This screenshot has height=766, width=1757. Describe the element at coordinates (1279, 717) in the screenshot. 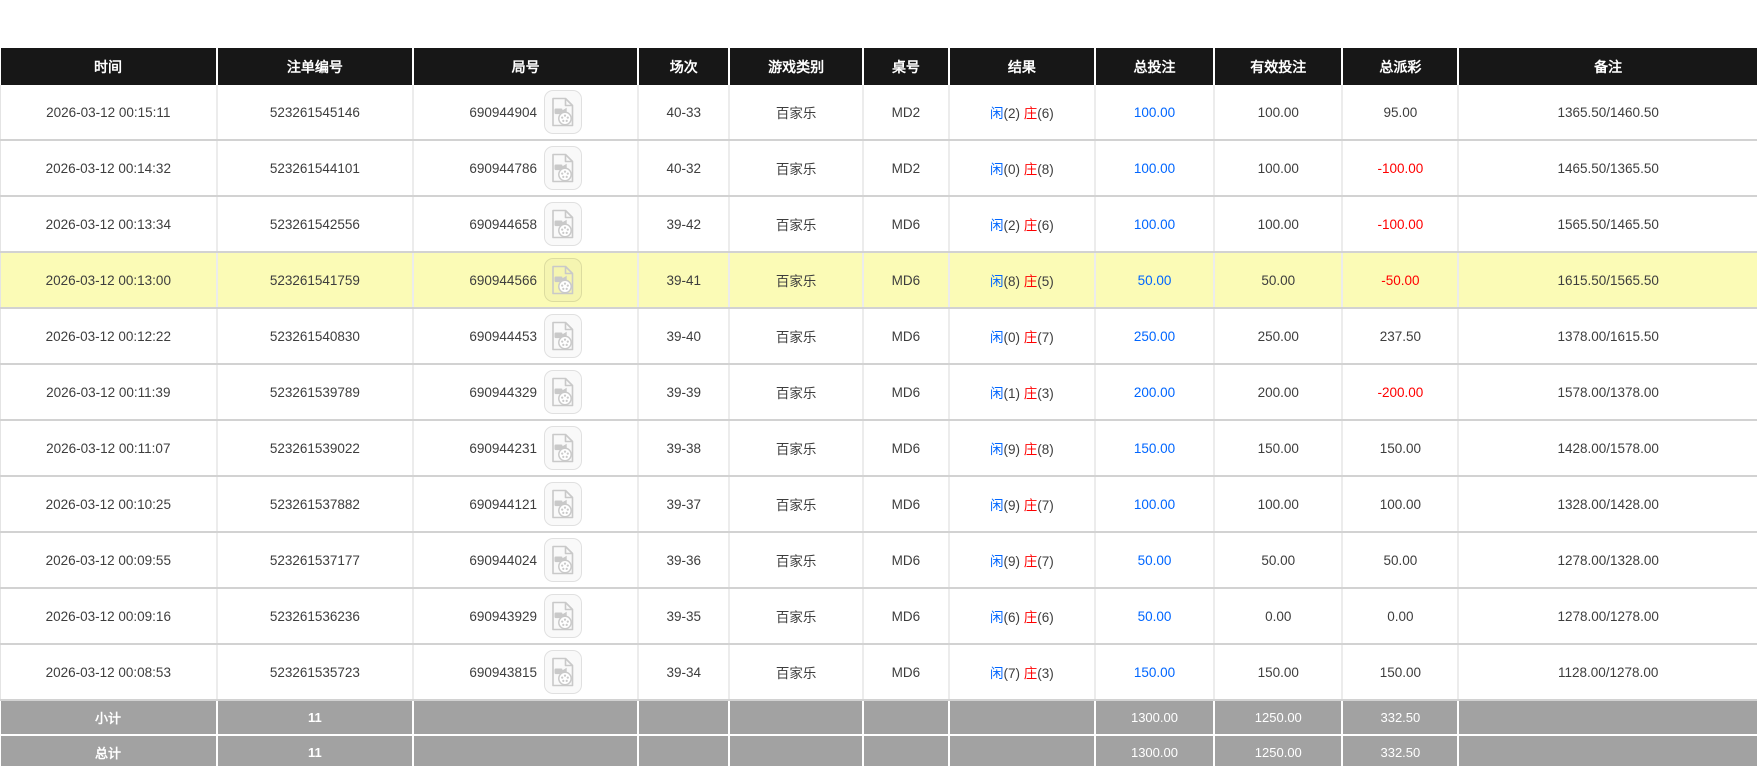

I see `subtotal-valid-bet: 1250.00` at that location.